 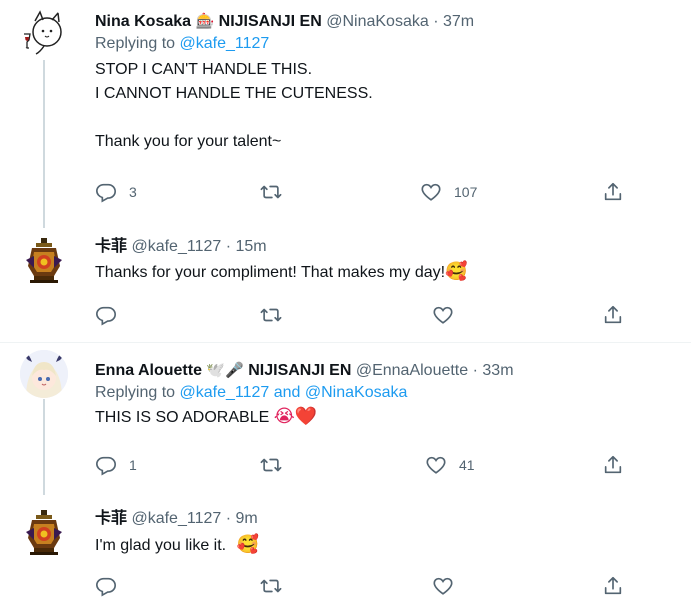 I want to click on like-count: 41, so click(x=467, y=465).